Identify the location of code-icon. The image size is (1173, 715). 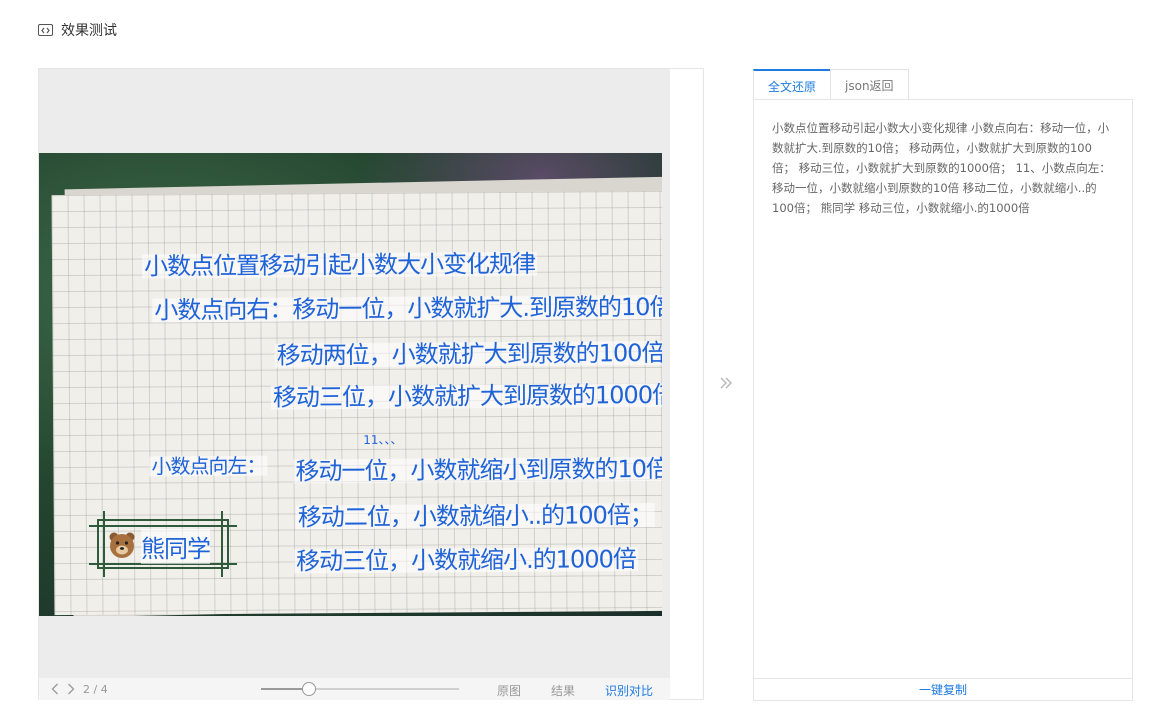
(45, 30).